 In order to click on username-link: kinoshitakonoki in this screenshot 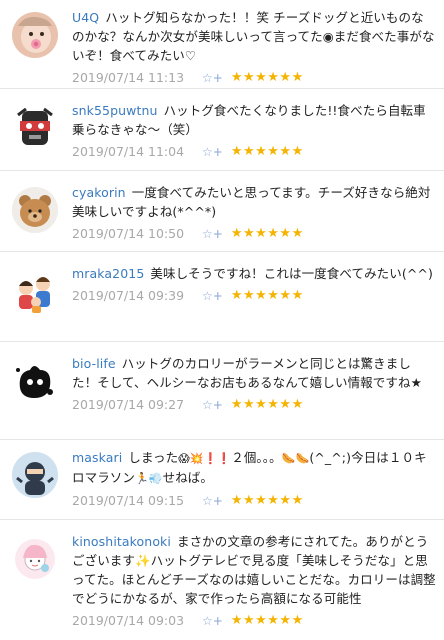, I will do `click(121, 541)`.